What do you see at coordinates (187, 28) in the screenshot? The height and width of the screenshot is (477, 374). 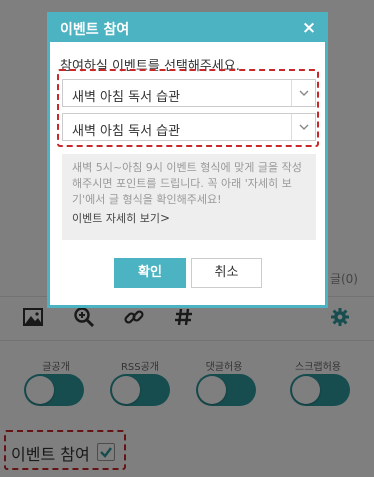 I see `modal-header: 이벤트 참여 ×` at bounding box center [187, 28].